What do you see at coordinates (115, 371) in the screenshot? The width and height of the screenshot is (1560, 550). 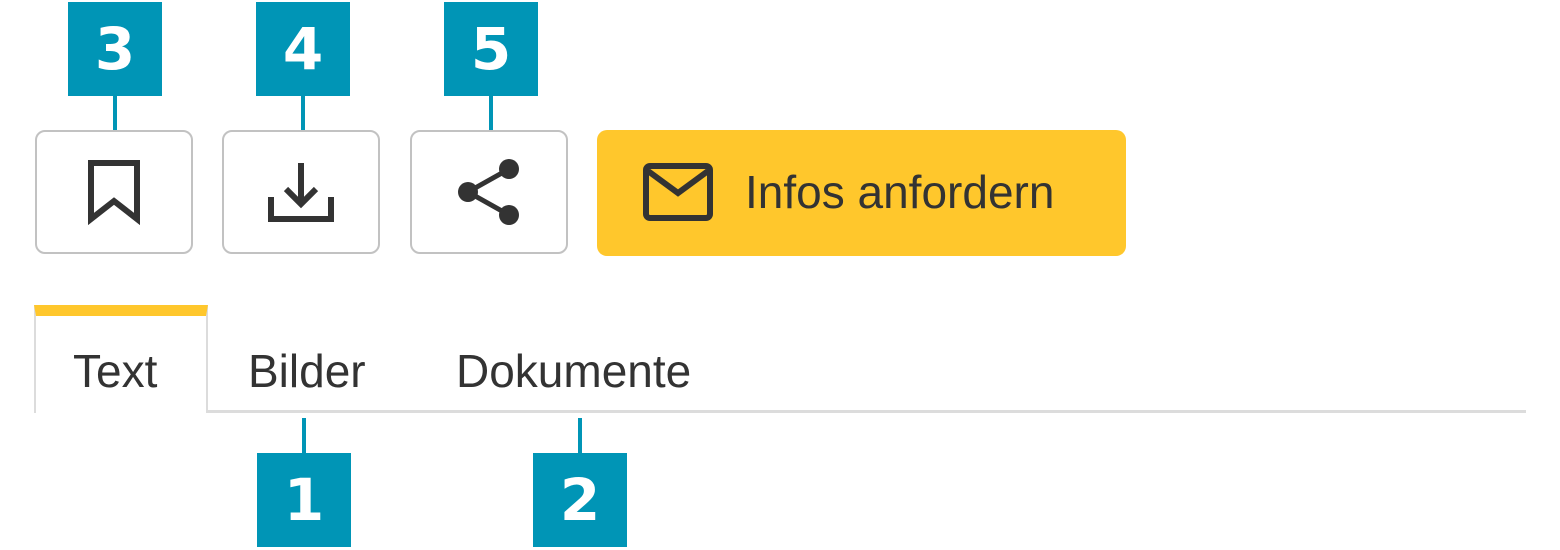 I see `tab-text-label: Text` at bounding box center [115, 371].